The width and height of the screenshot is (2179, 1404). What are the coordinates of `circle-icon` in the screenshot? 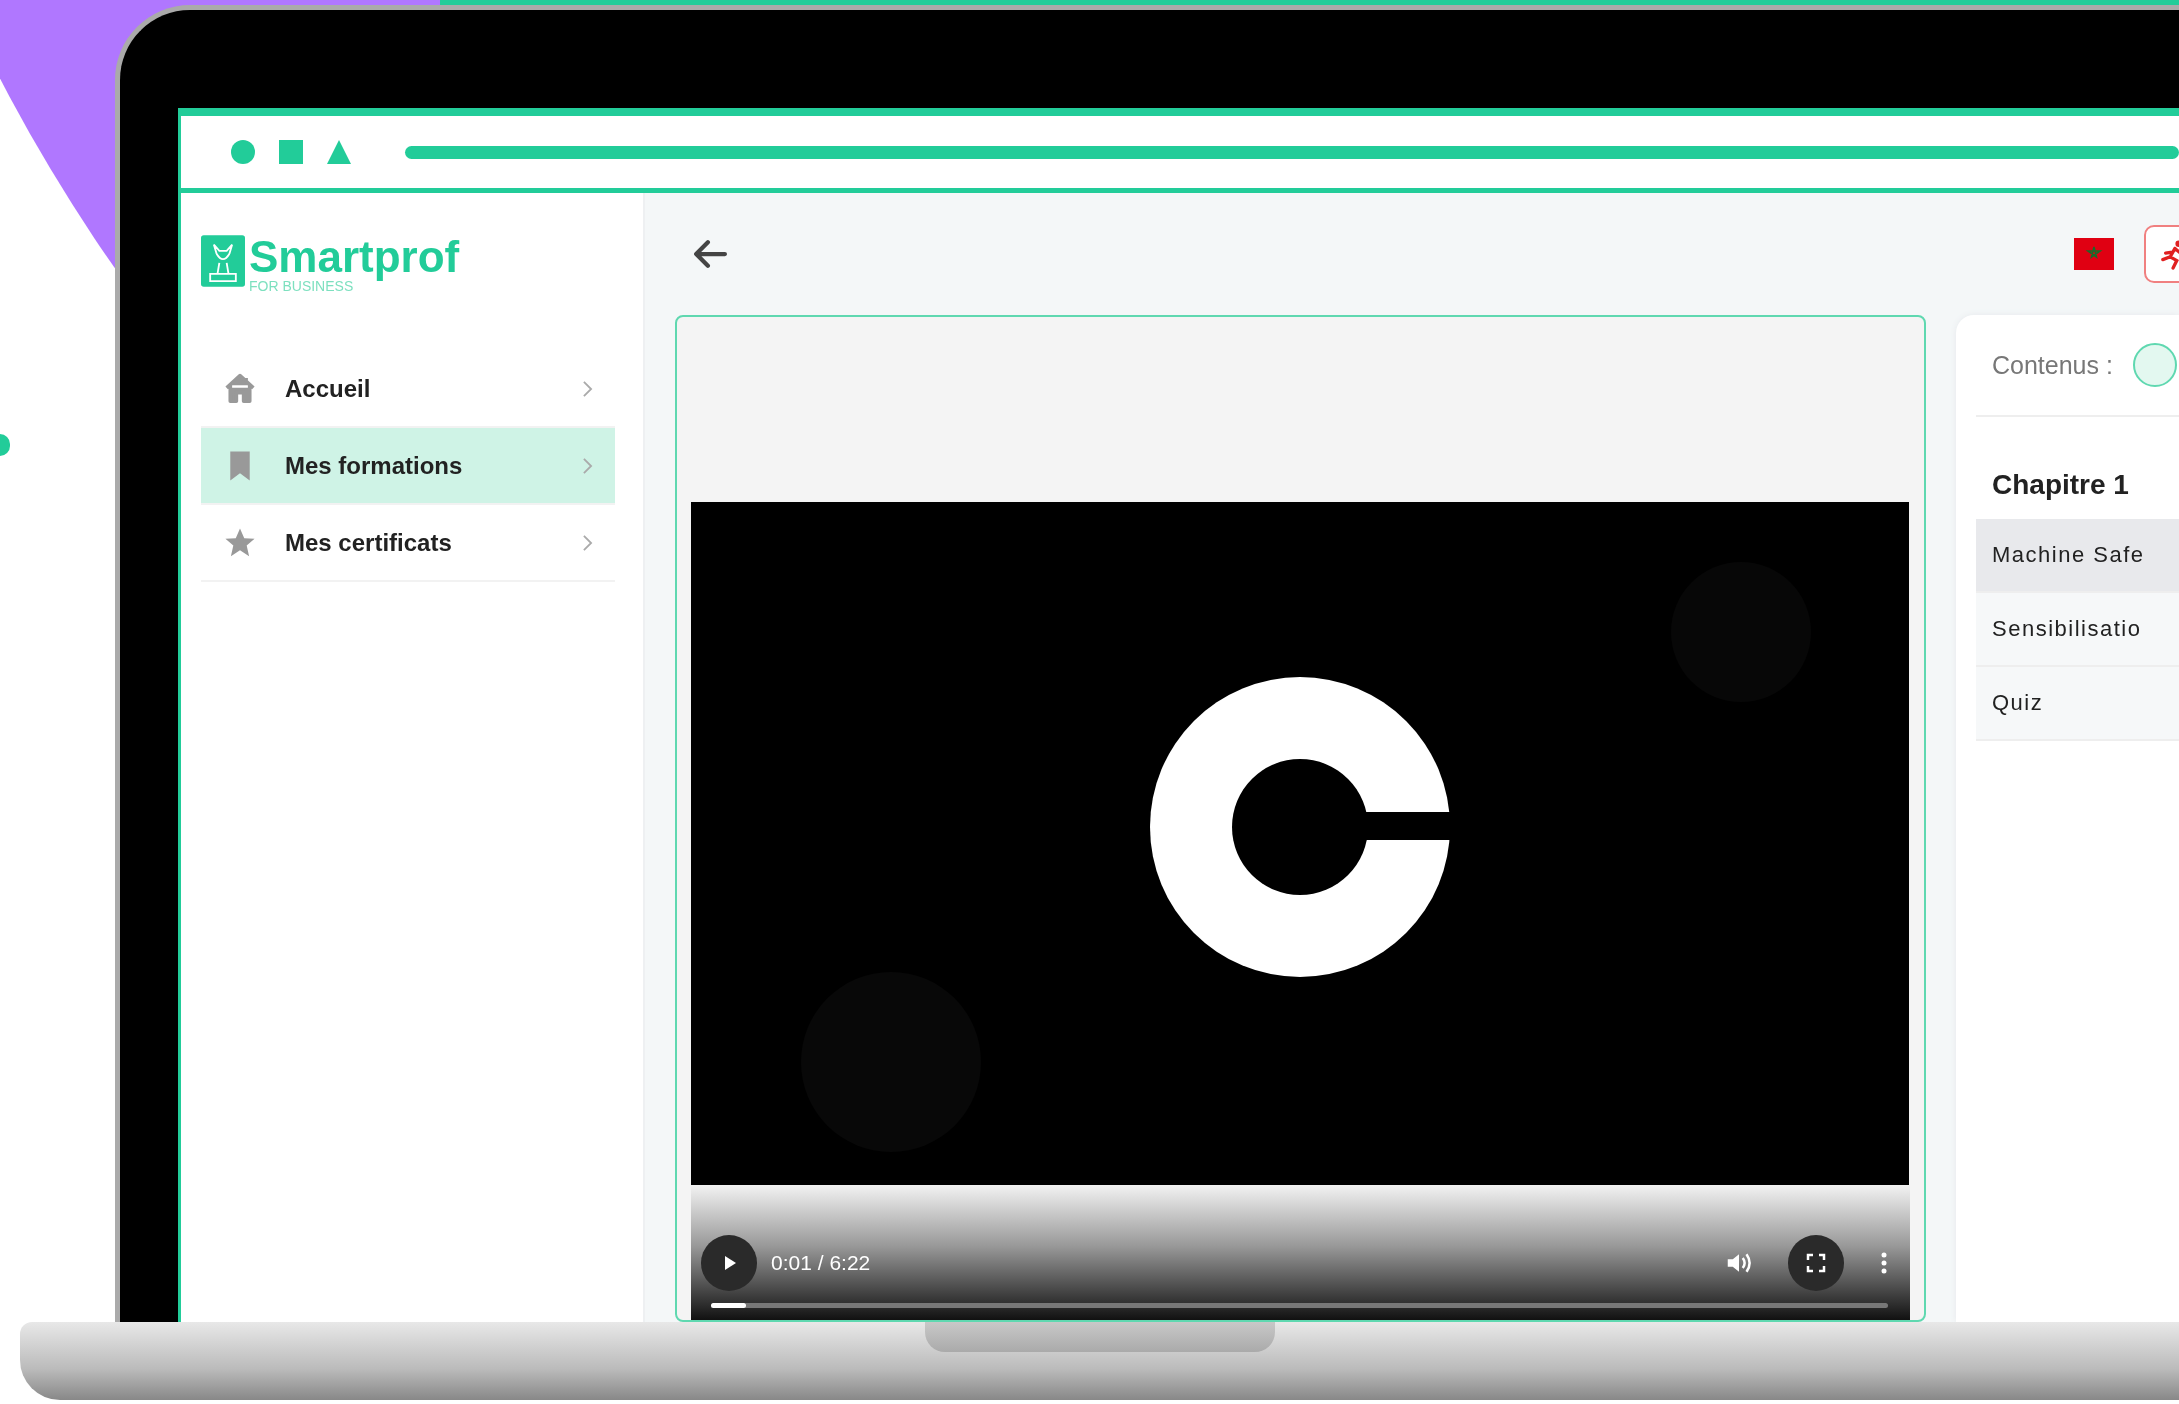 It's located at (243, 152).